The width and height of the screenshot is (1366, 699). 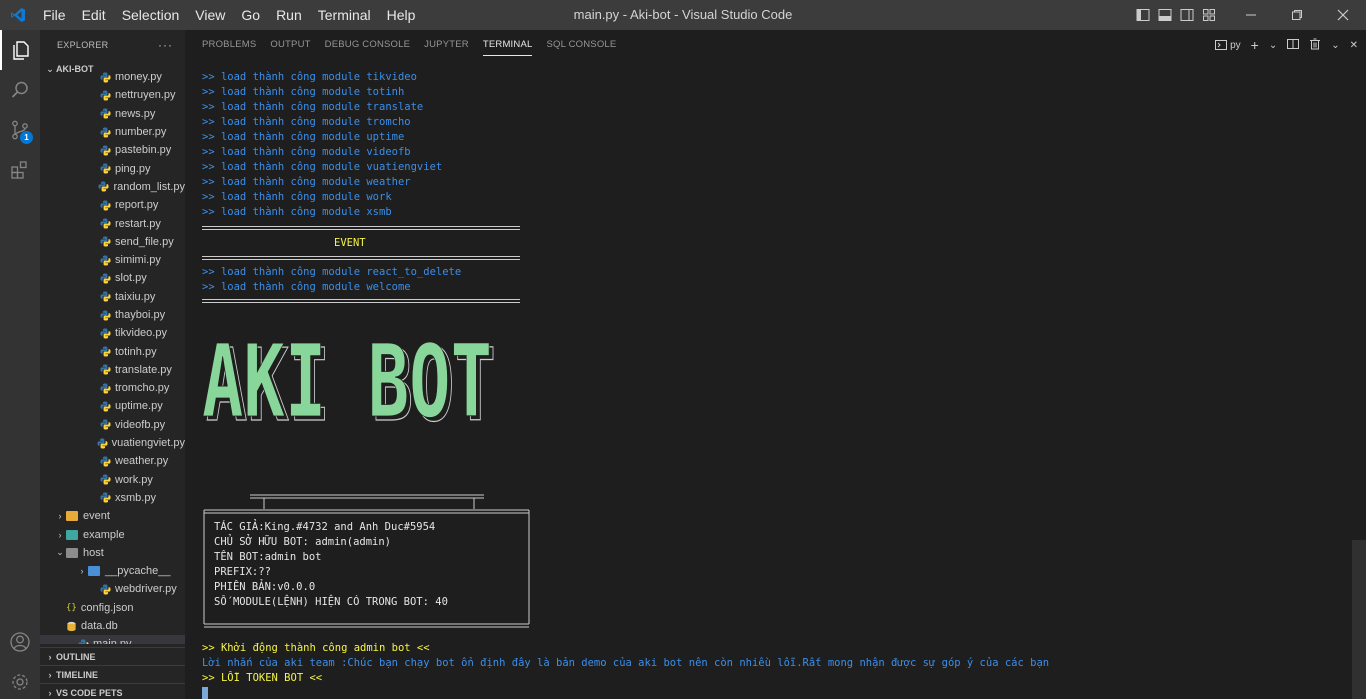 What do you see at coordinates (1255, 45) in the screenshot?
I see `new-terminal-plus-icon: +` at bounding box center [1255, 45].